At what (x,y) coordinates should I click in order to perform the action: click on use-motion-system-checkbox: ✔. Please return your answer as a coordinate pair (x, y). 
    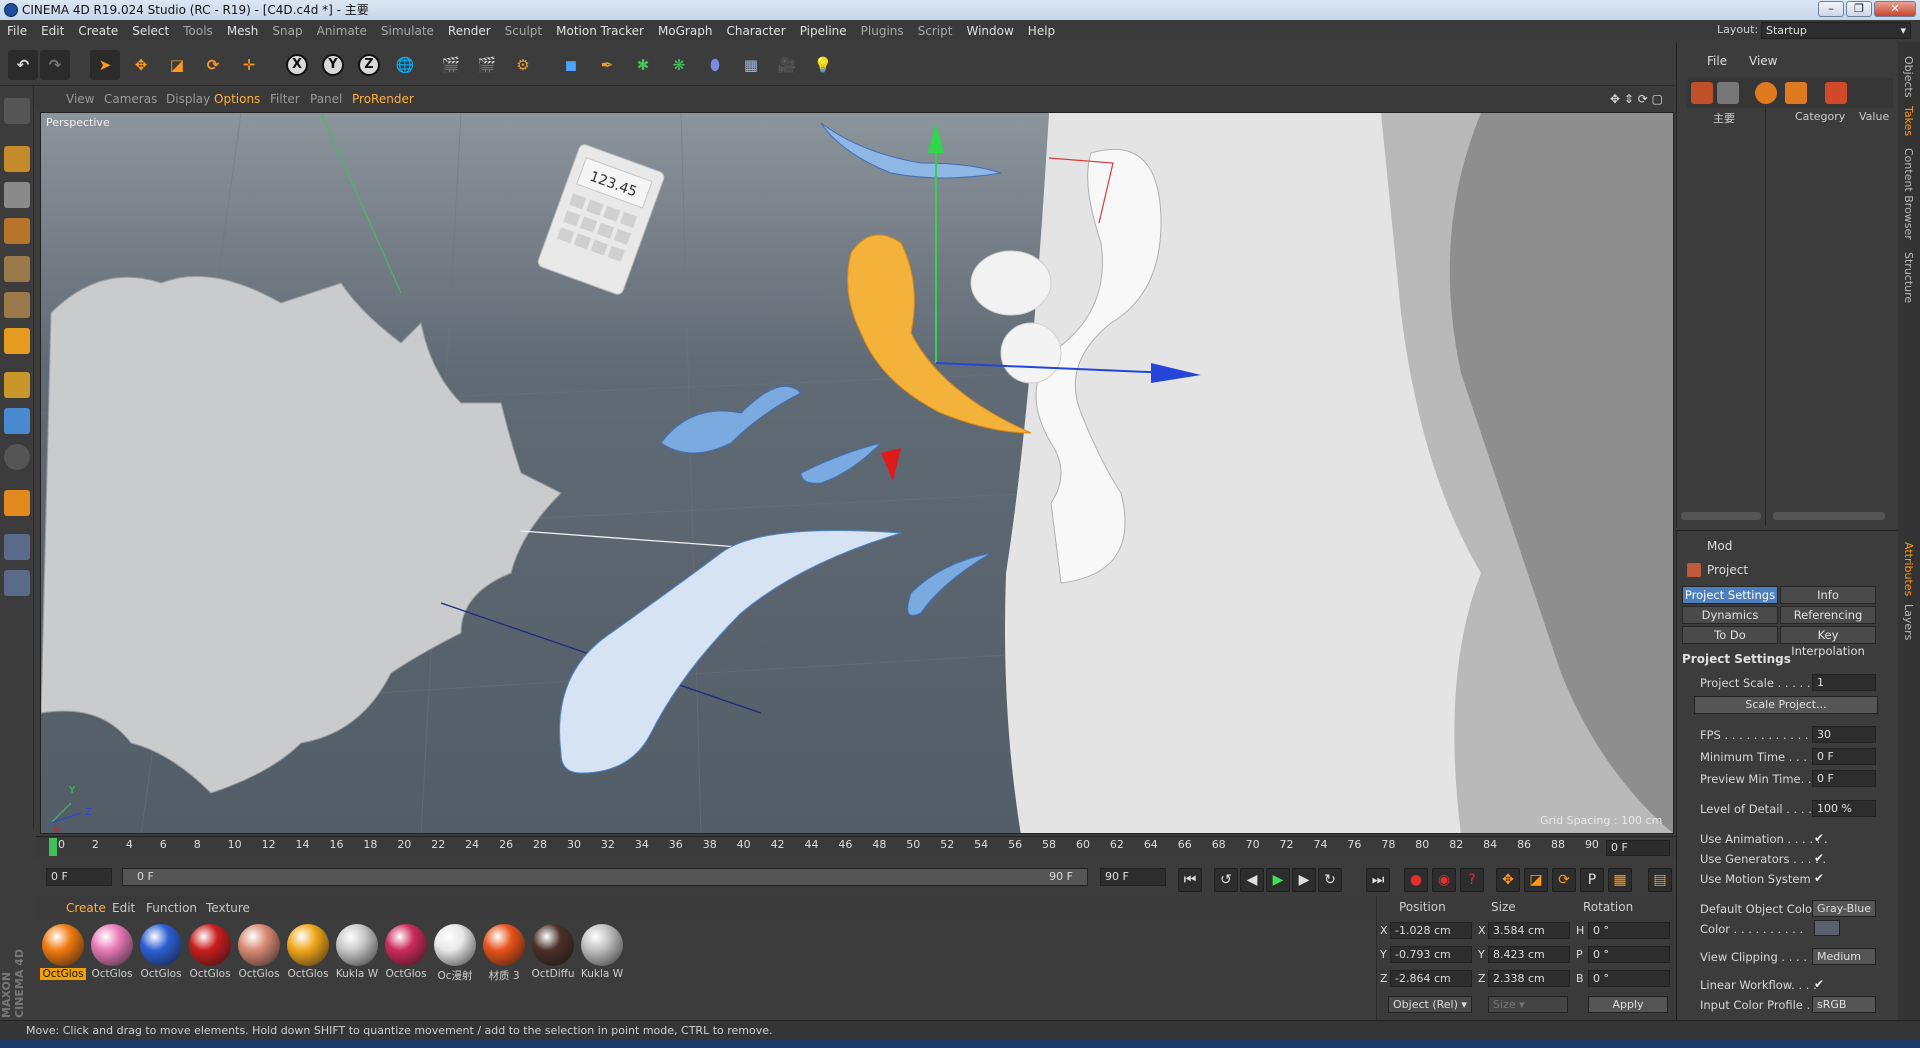
    Looking at the image, I should click on (1820, 878).